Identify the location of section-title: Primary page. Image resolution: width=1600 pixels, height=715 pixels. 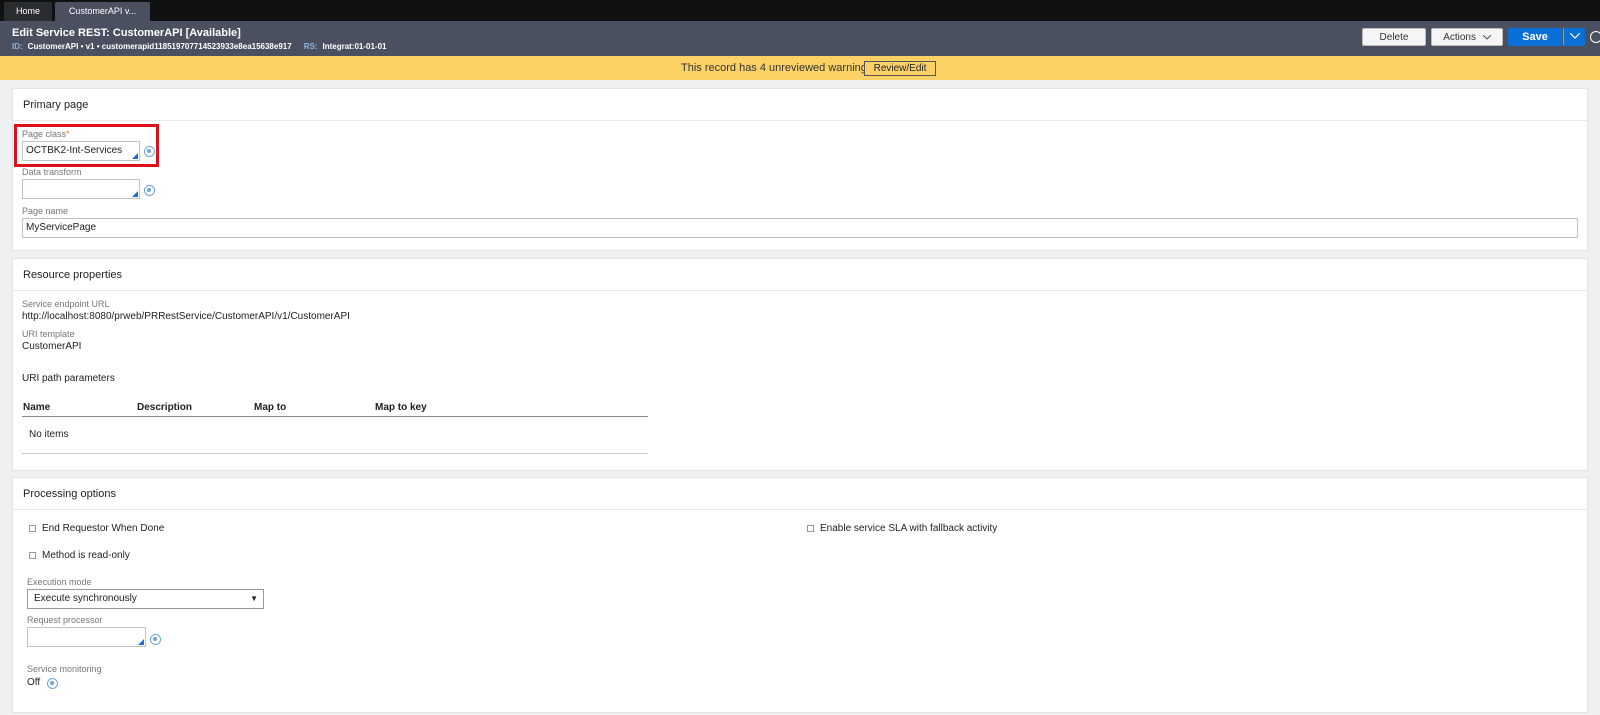
(56, 105).